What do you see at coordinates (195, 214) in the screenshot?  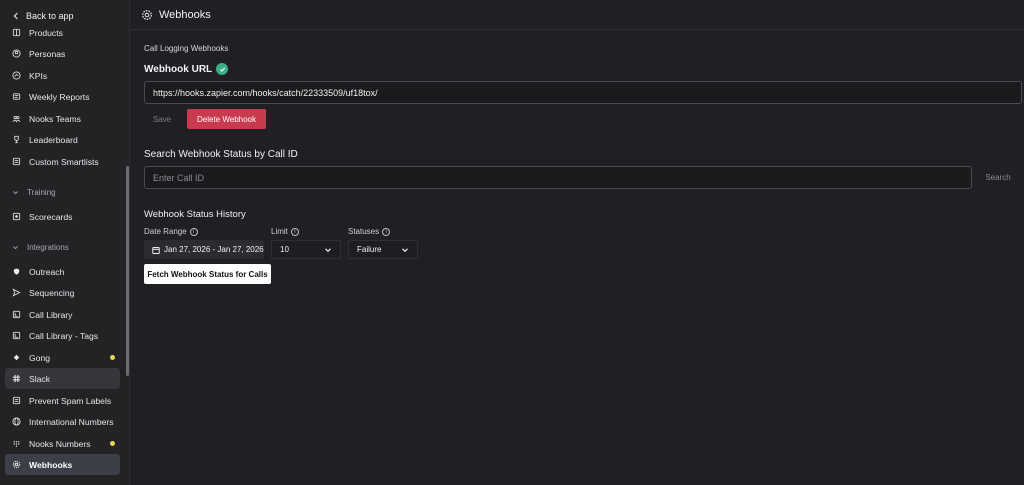 I see `history-heading: Webhook Status History` at bounding box center [195, 214].